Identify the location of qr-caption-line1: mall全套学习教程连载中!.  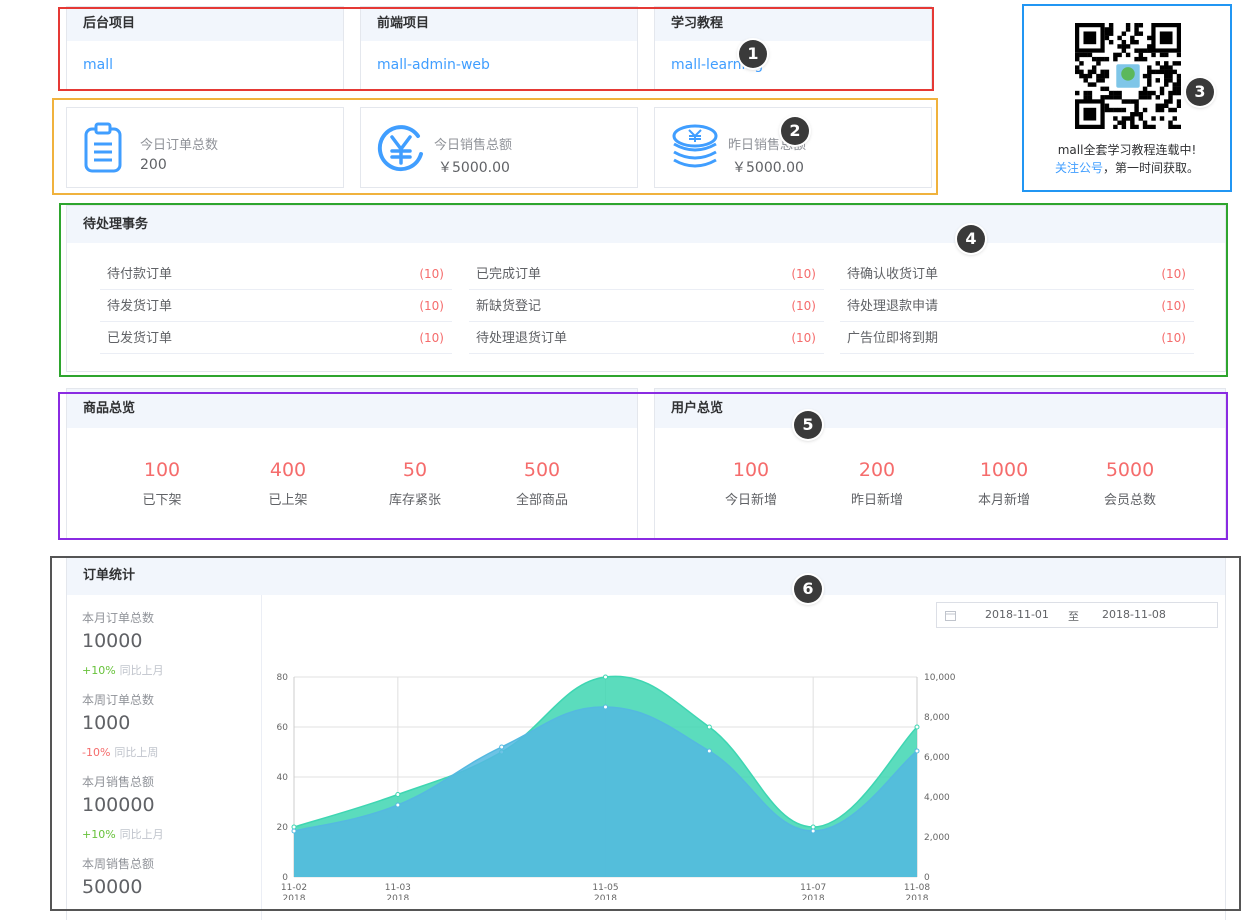
(1127, 150).